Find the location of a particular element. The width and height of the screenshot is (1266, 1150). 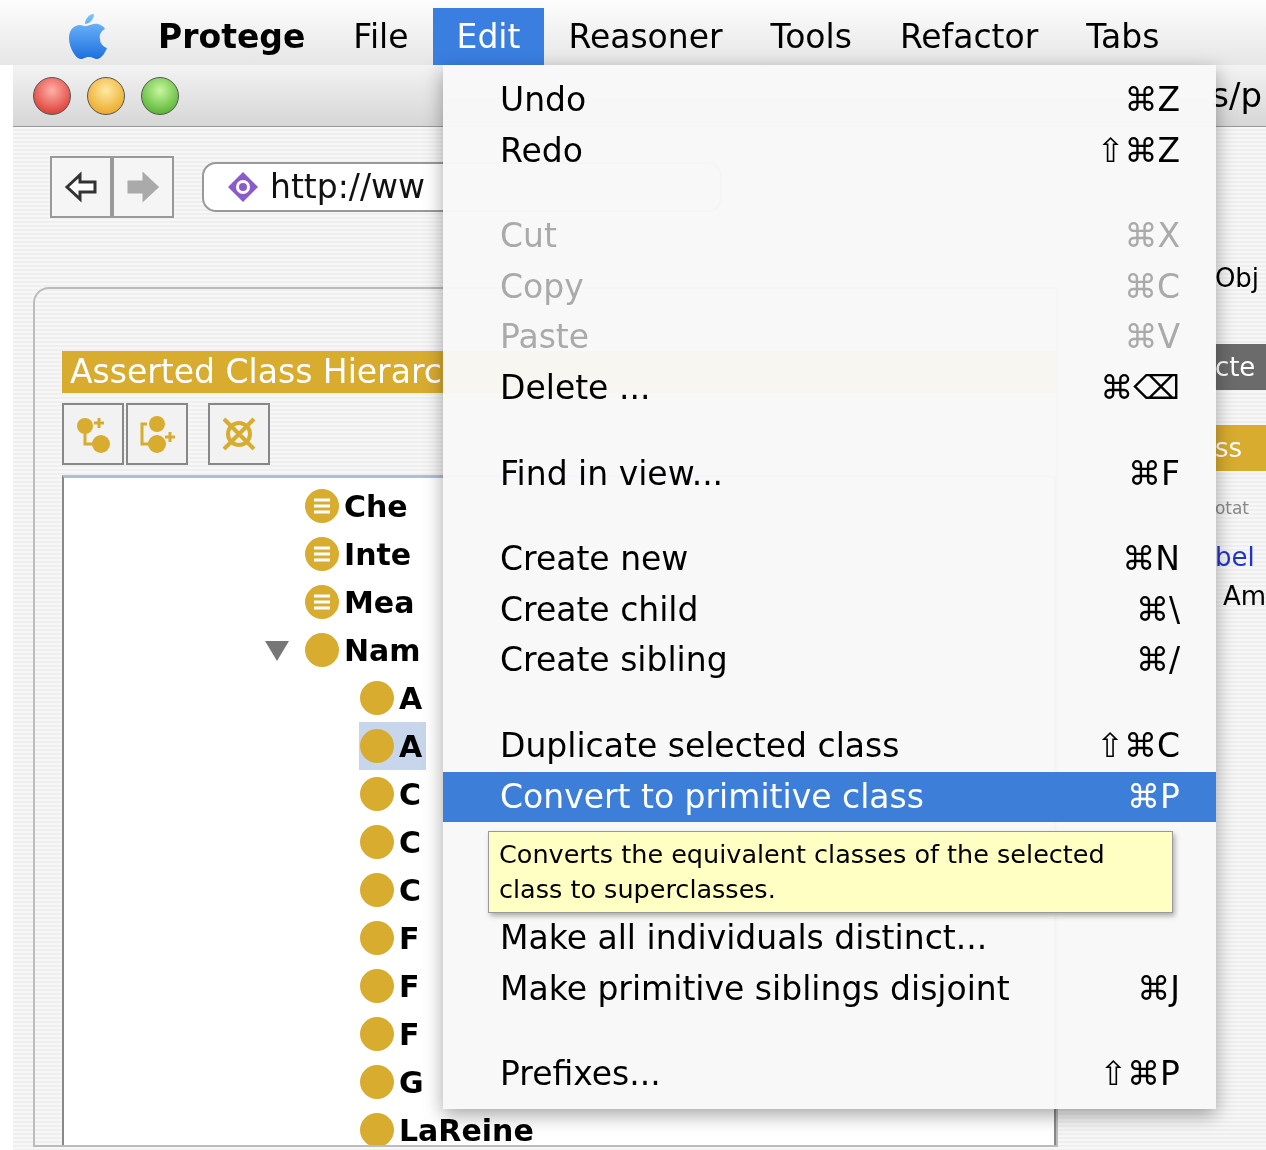

menu-item: Duplicate selected class ⇧⌘C is located at coordinates (829, 746).